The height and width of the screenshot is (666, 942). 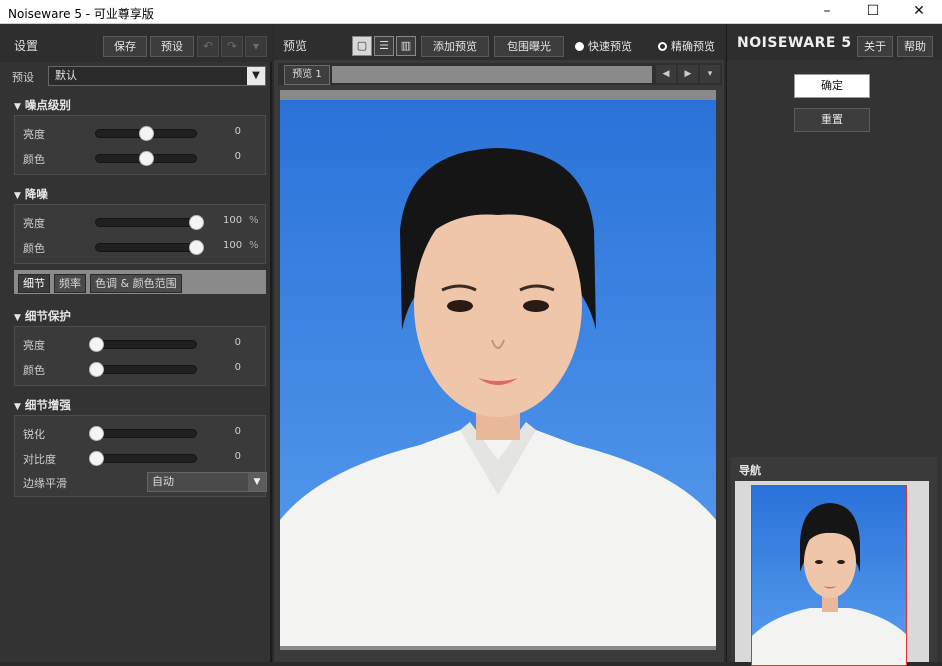 I want to click on minimize-button: –, so click(x=827, y=12).